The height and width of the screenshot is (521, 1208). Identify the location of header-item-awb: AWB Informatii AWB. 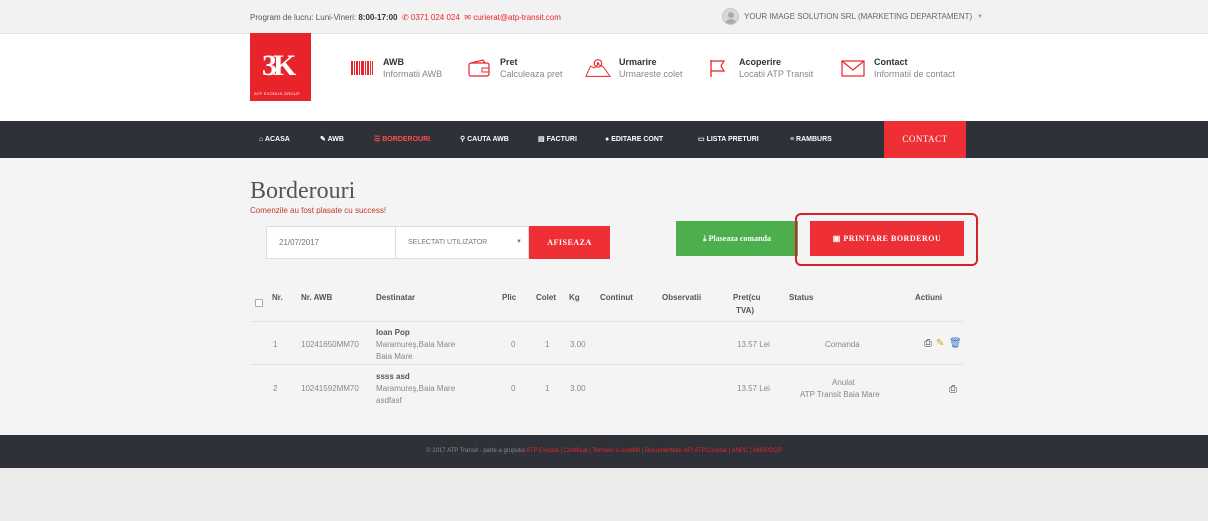
(395, 68).